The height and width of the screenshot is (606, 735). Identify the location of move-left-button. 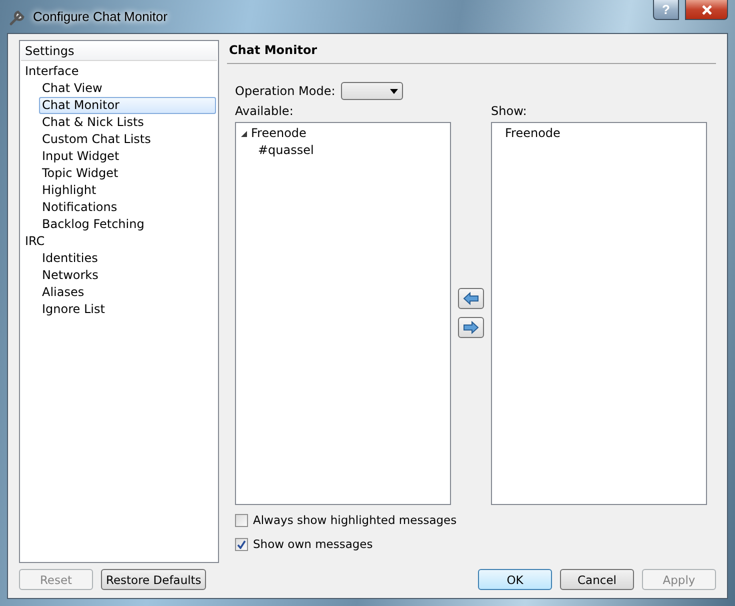
(471, 298).